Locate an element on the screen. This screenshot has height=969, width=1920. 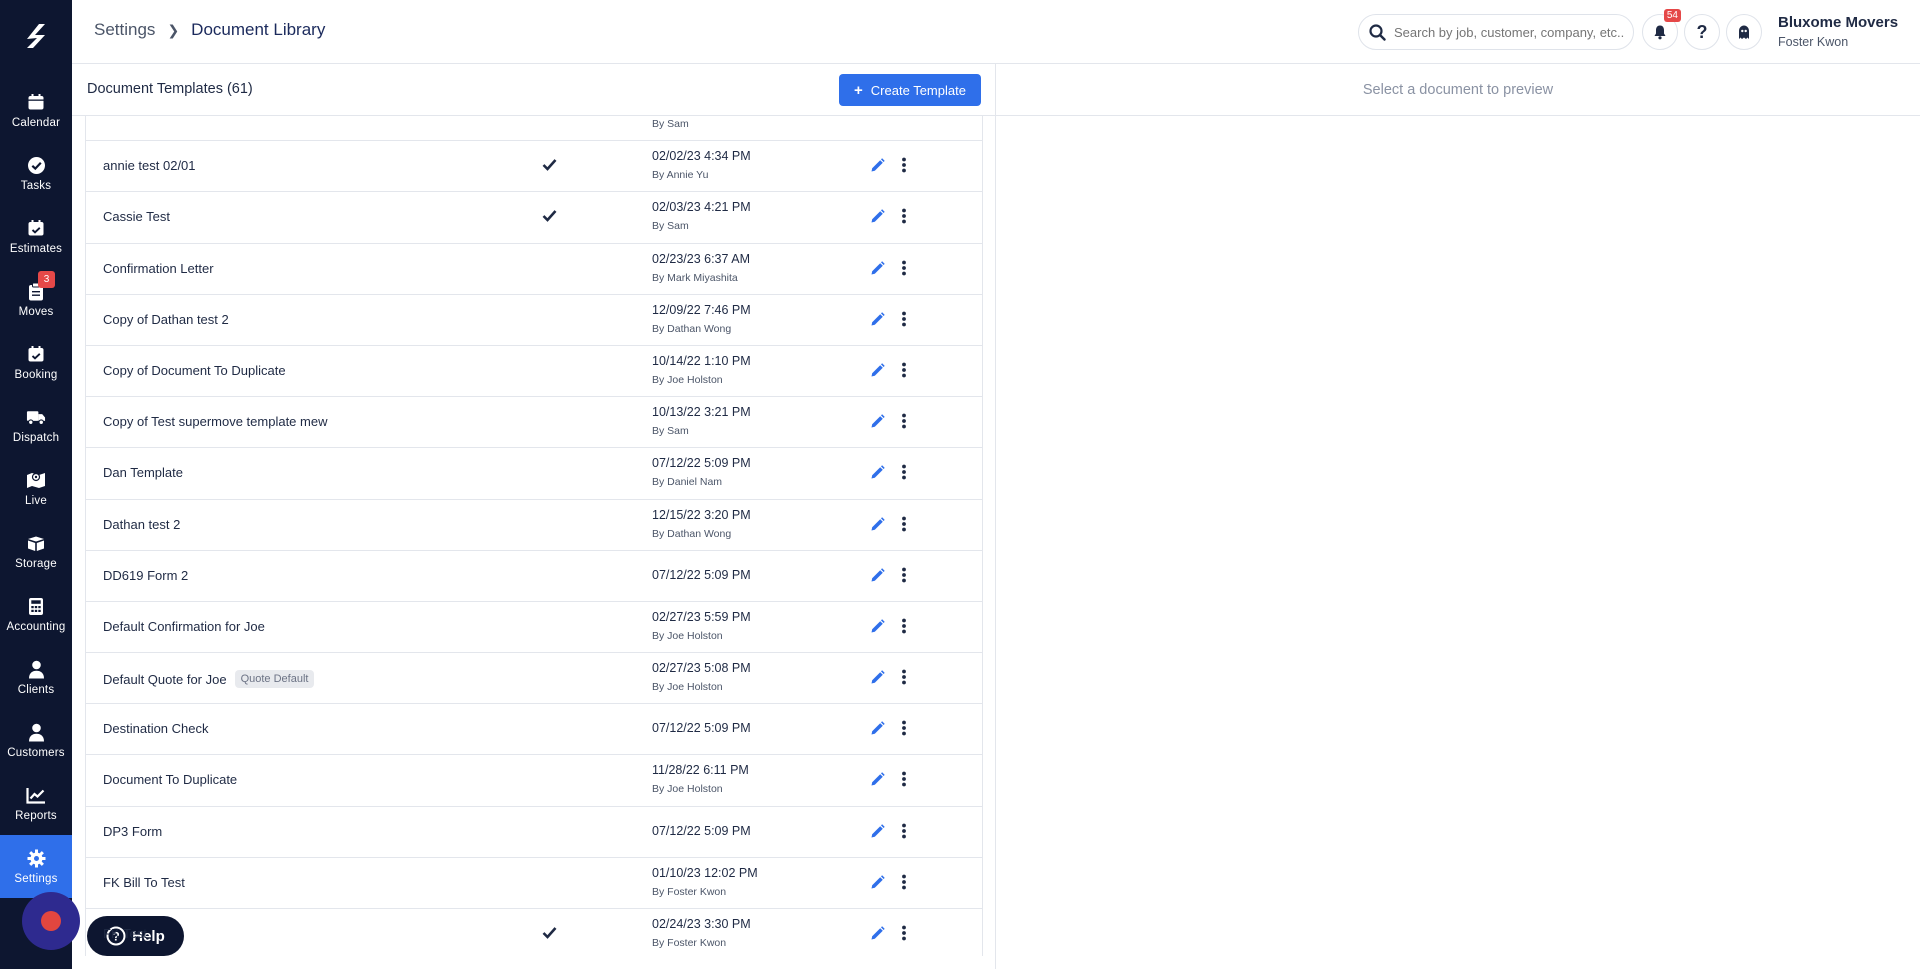
global-search is located at coordinates (1496, 32).